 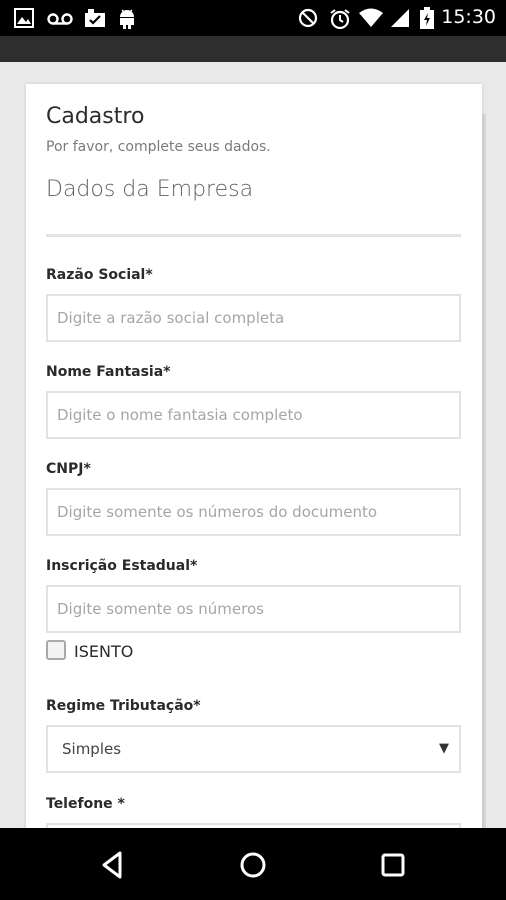 I want to click on recents-icon, so click(x=393, y=865).